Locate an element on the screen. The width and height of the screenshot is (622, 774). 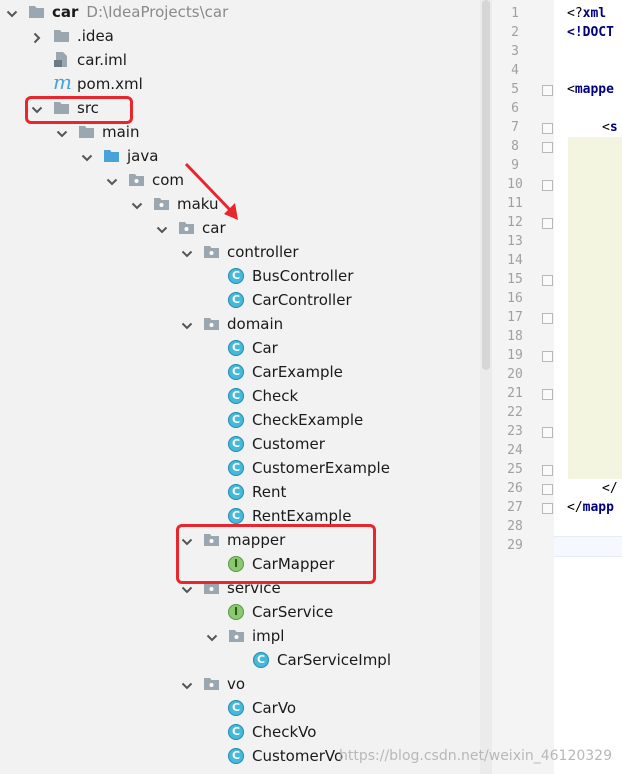
tree-row-car: car D:\IdeaProjects\car is located at coordinates (240, 12).